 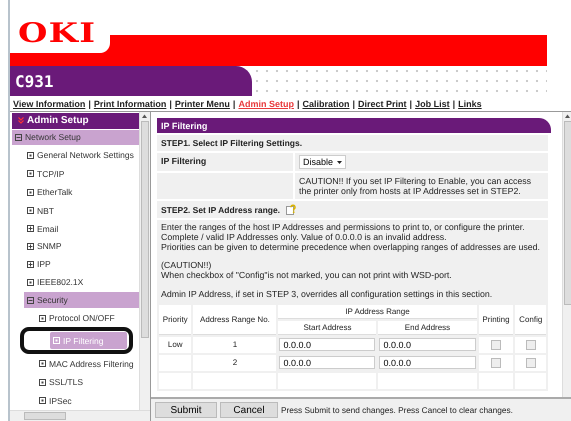 I want to click on sidebar-item: Network Setup, so click(x=75, y=138).